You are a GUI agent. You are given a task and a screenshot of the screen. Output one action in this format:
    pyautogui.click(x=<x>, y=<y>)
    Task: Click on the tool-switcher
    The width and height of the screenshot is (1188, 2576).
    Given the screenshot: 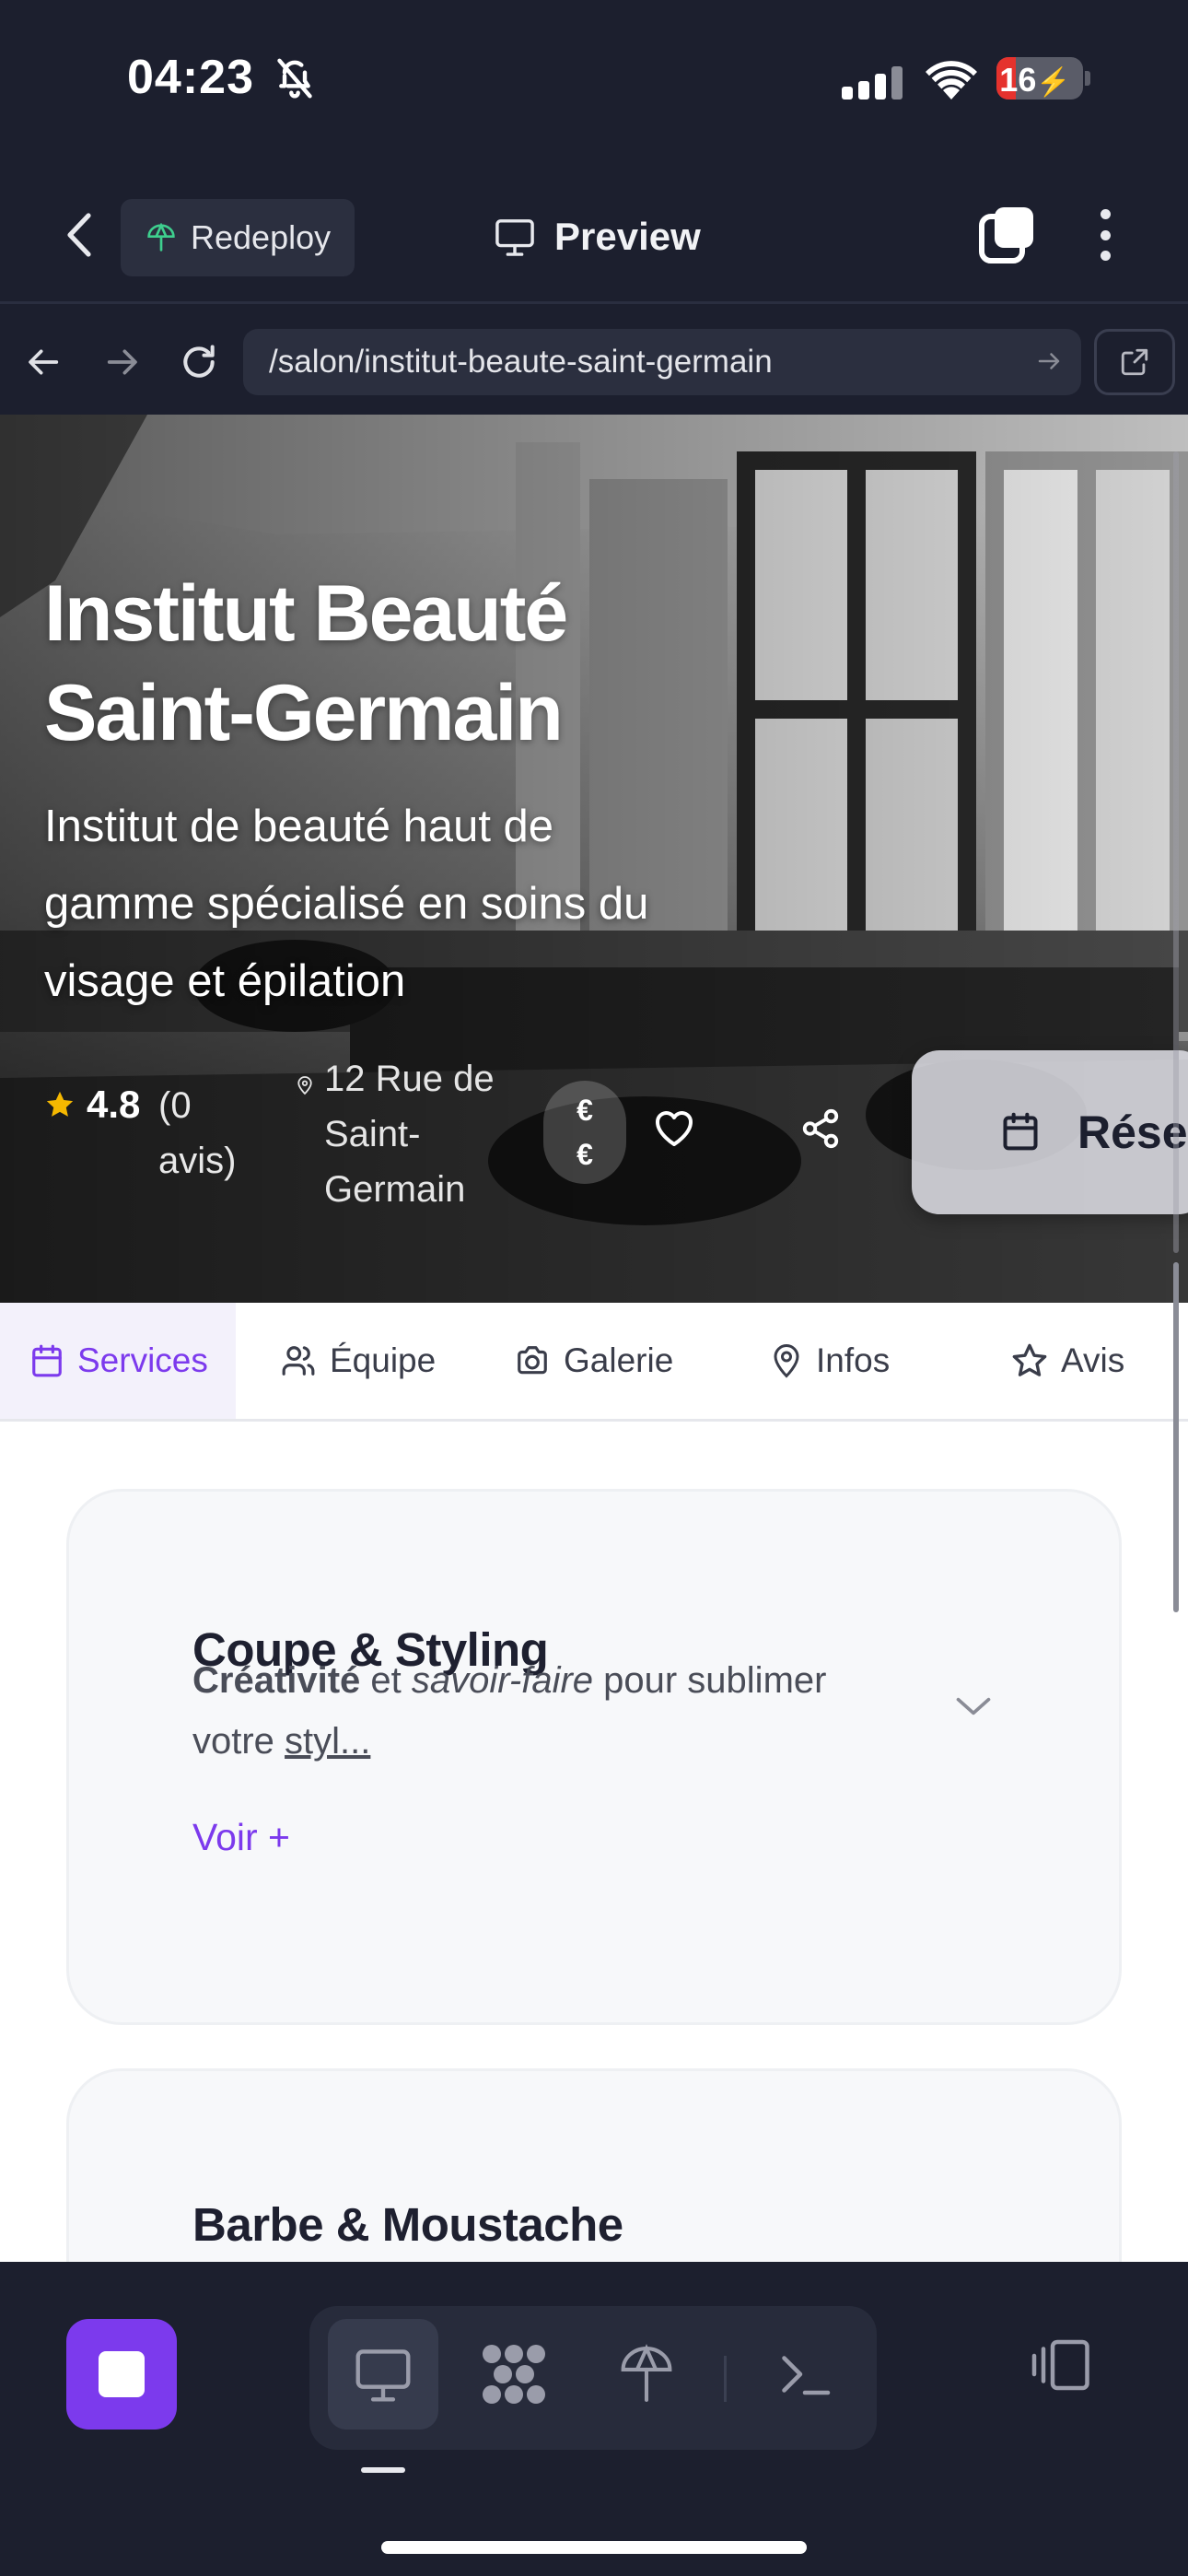 What is the action you would take?
    pyautogui.click(x=593, y=2378)
    